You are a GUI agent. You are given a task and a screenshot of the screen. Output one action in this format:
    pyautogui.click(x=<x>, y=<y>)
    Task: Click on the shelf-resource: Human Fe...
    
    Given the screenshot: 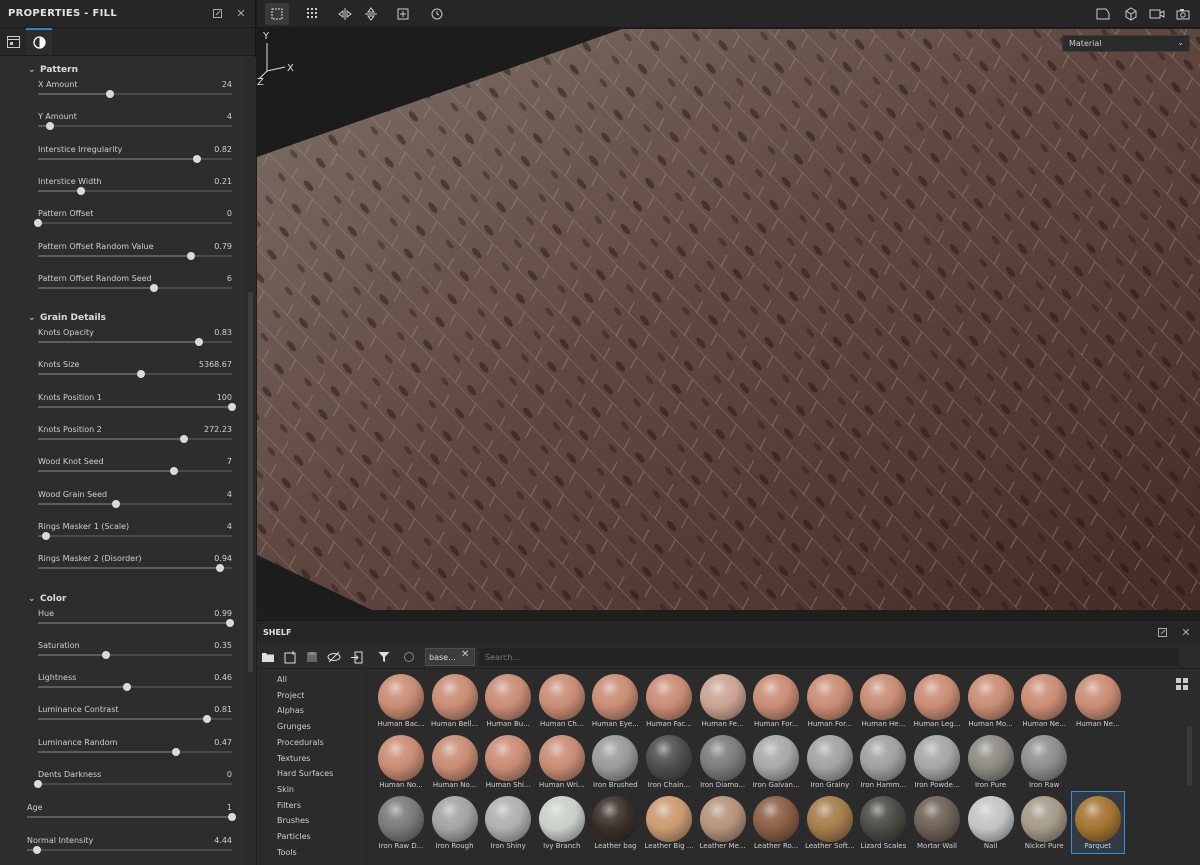 What is the action you would take?
    pyautogui.click(x=723, y=700)
    